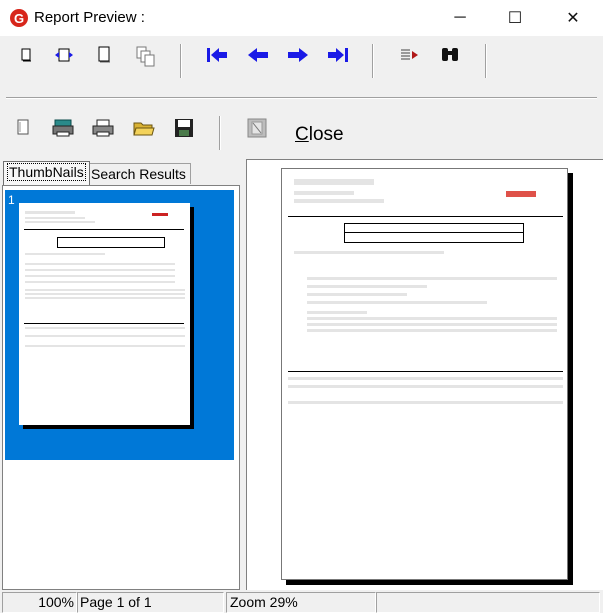 Image resolution: width=603 pixels, height=613 pixels. What do you see at coordinates (298, 55) in the screenshot?
I see `next-page-icon` at bounding box center [298, 55].